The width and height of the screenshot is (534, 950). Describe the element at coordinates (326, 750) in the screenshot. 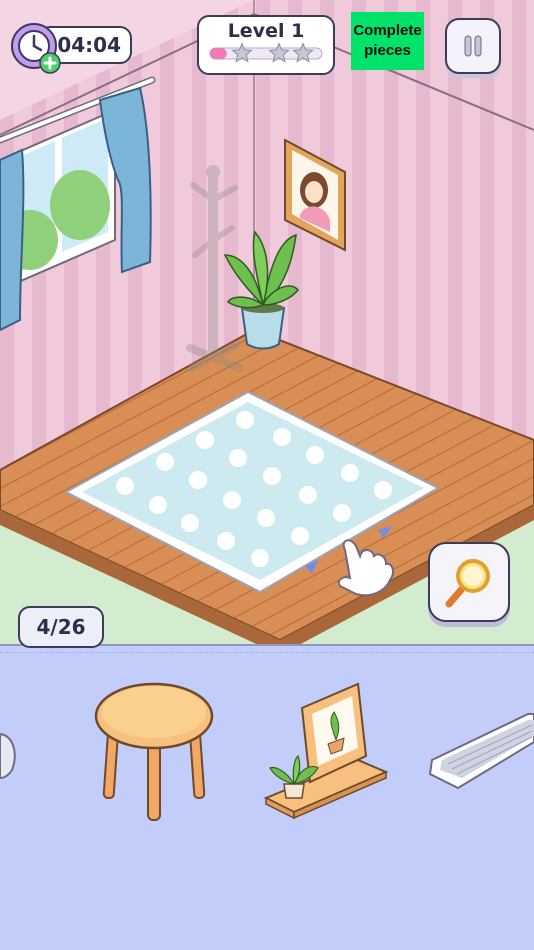

I see `tray-piece-plant-frame-shelf` at that location.